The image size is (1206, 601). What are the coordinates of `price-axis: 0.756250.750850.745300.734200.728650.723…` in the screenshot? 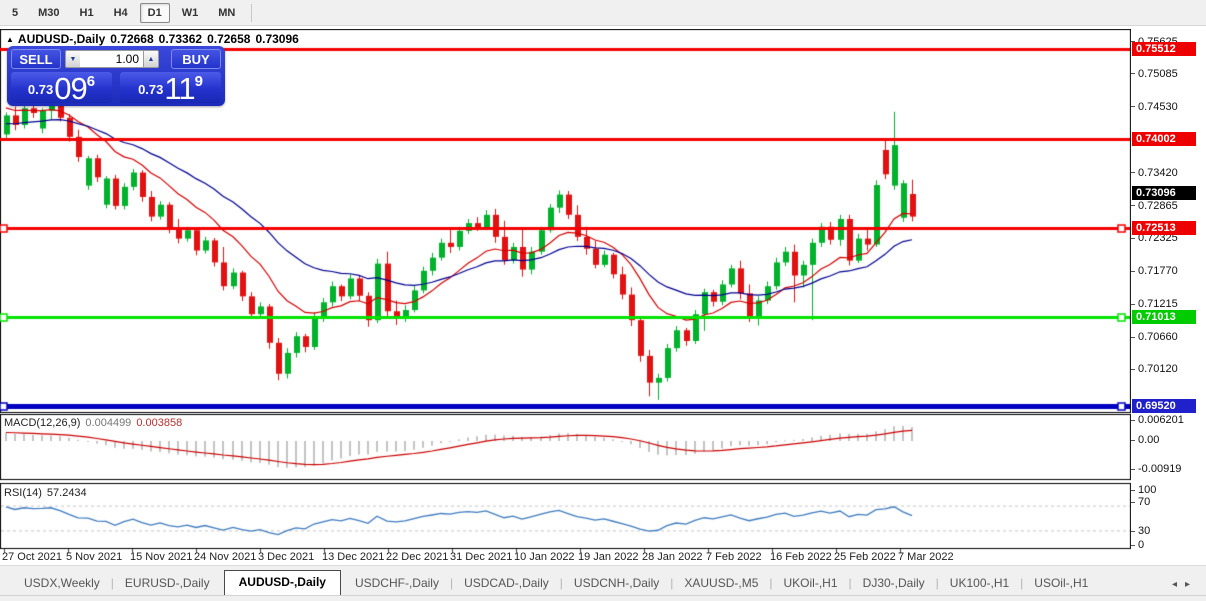 It's located at (1168, 297).